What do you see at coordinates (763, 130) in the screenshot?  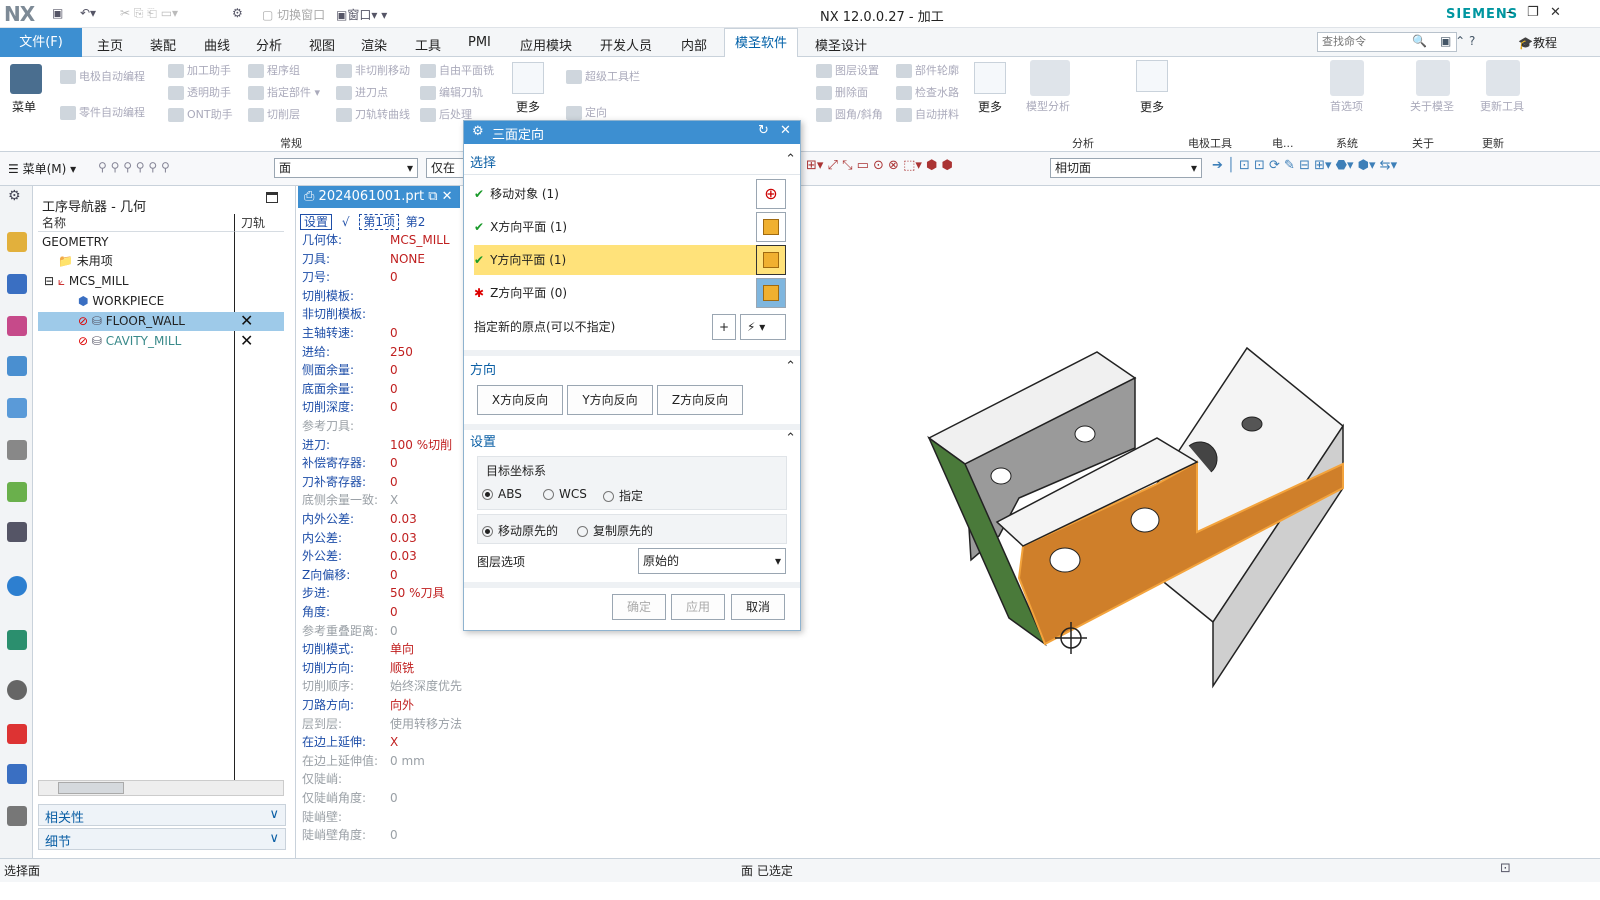 I see `reset-icon: ↻` at bounding box center [763, 130].